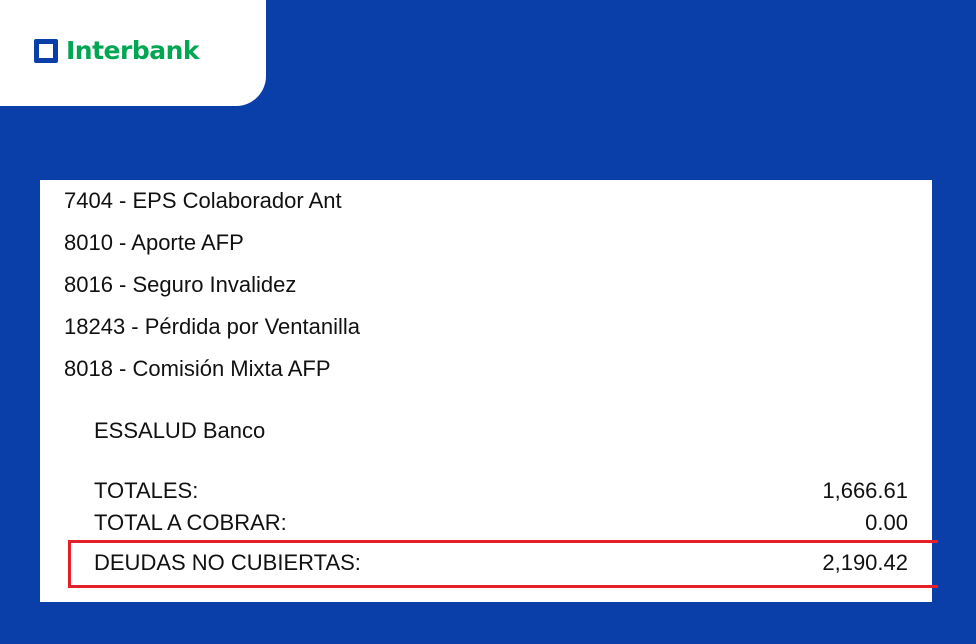 This screenshot has width=976, height=644. Describe the element at coordinates (501, 523) in the screenshot. I see `total-a-cobrar-row: TOTAL A COBRAR: 0.00` at that location.